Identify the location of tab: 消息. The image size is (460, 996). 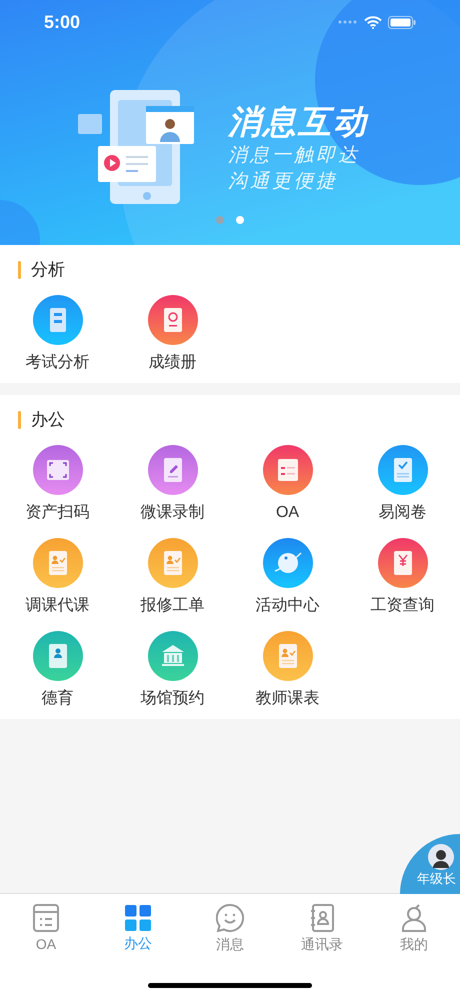
(230, 928).